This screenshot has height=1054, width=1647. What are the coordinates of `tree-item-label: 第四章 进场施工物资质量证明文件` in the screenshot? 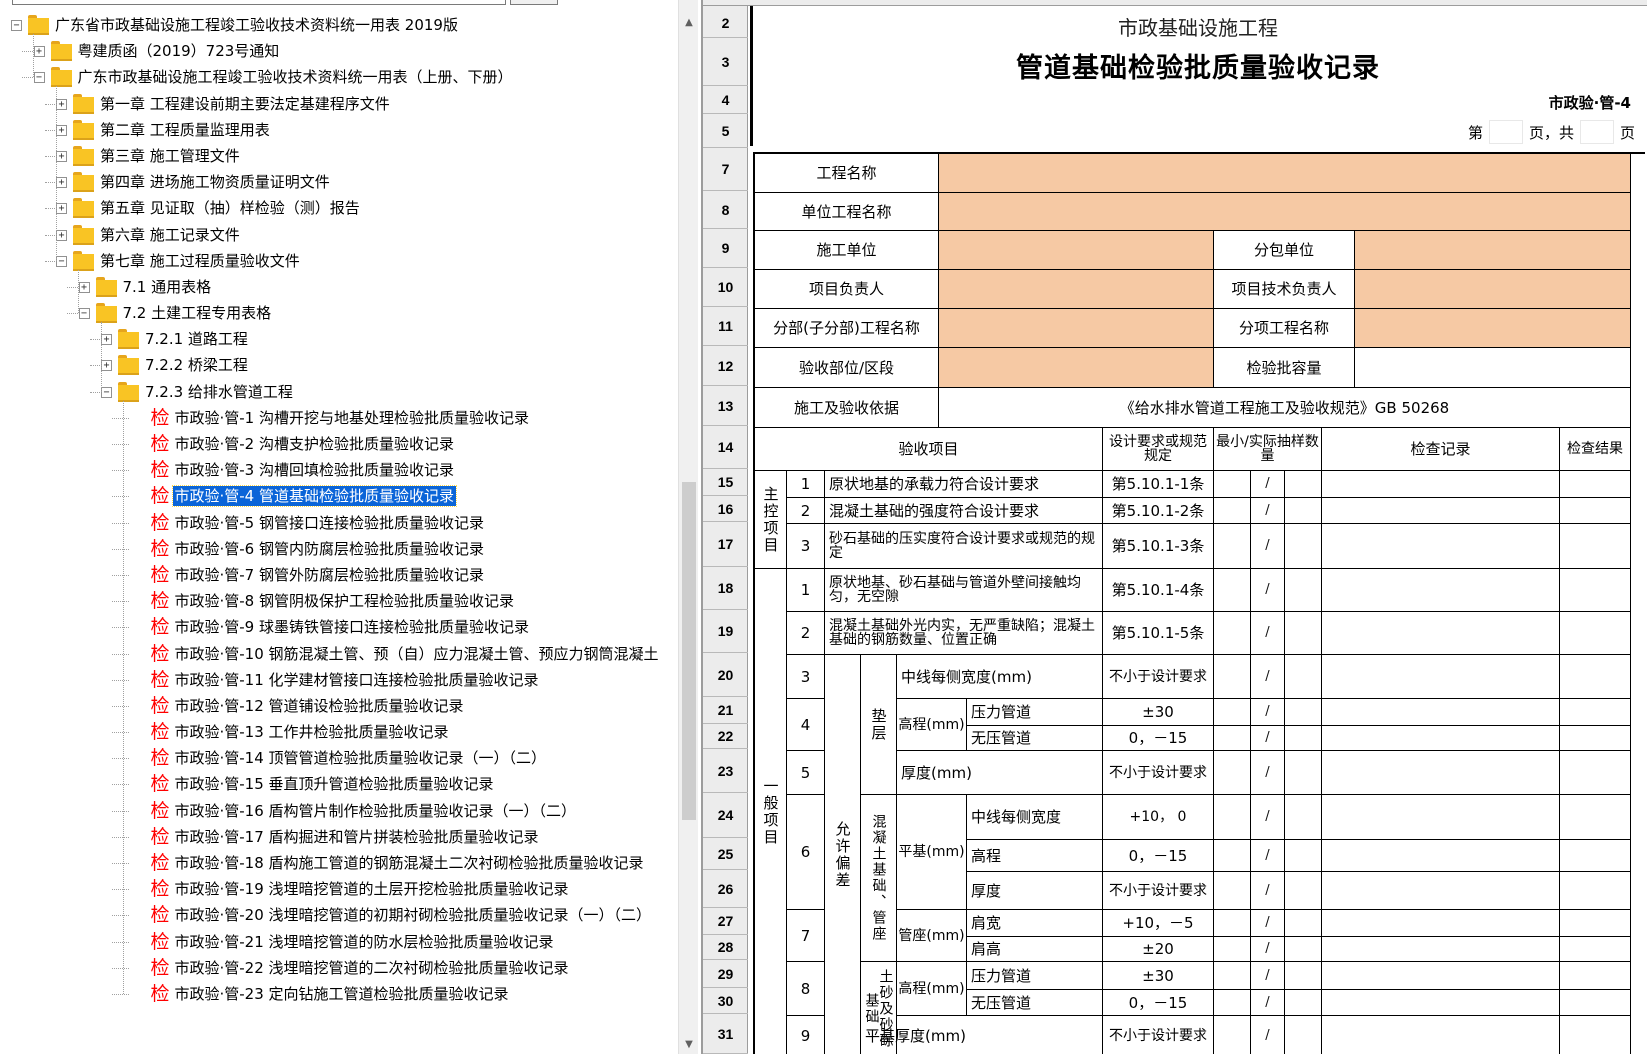 It's located at (215, 182).